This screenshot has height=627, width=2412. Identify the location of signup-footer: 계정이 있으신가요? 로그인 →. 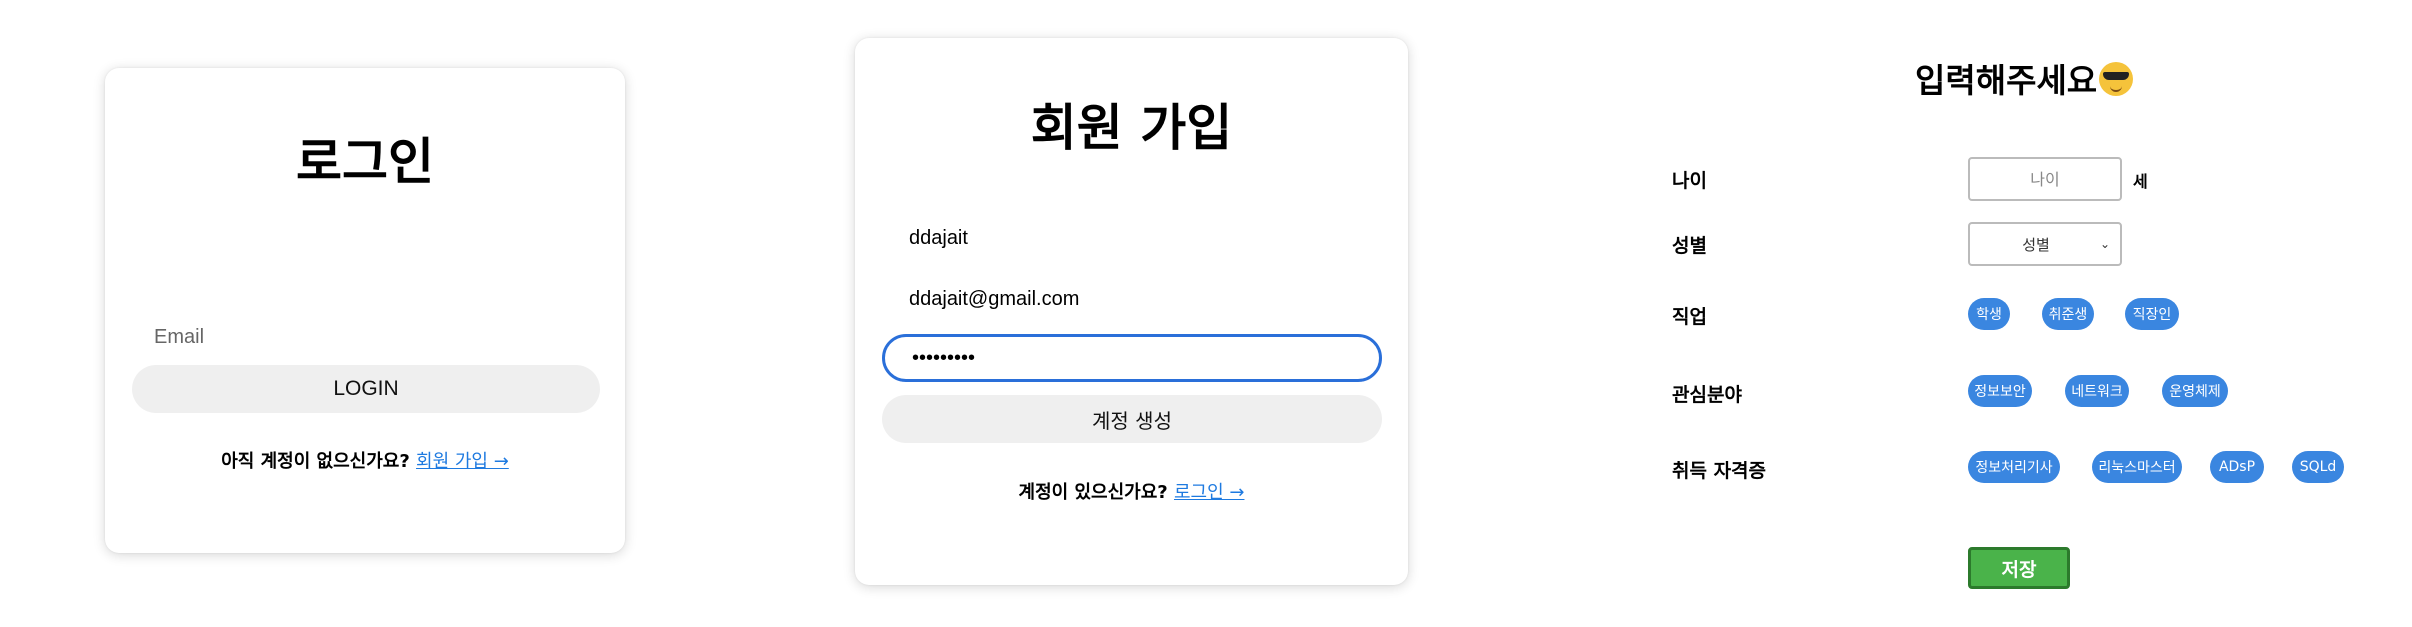
(1131, 491).